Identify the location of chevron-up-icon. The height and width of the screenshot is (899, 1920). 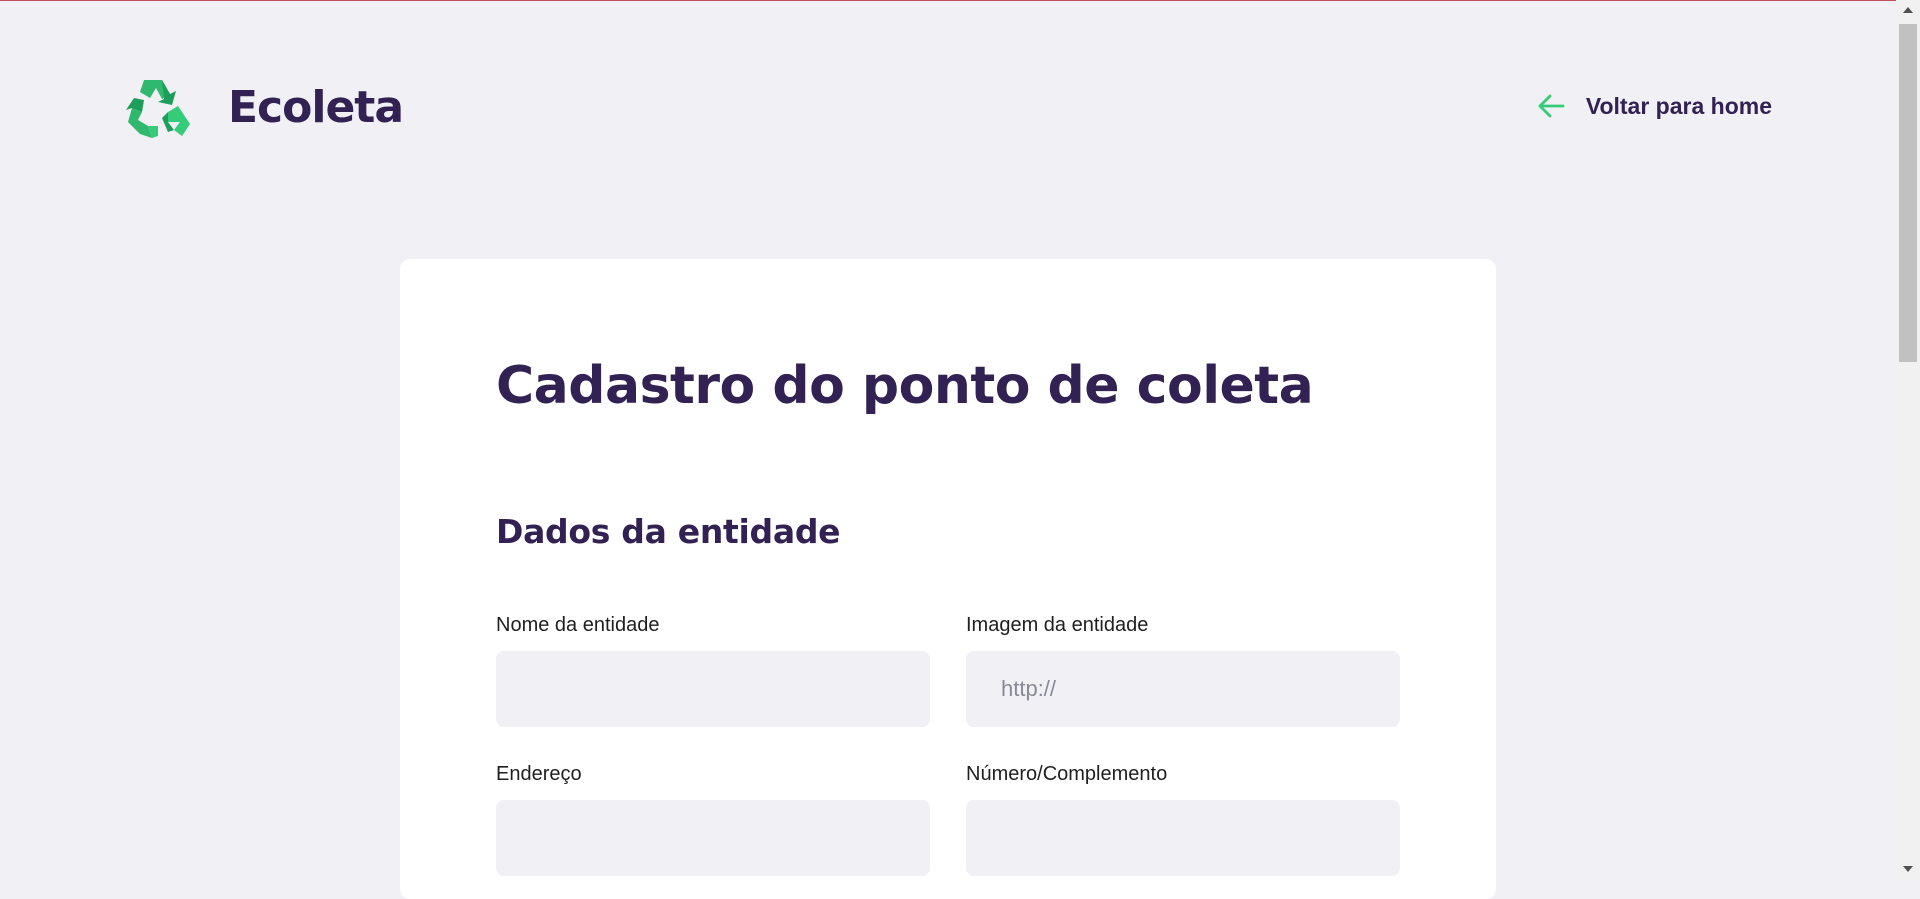
(1908, 10).